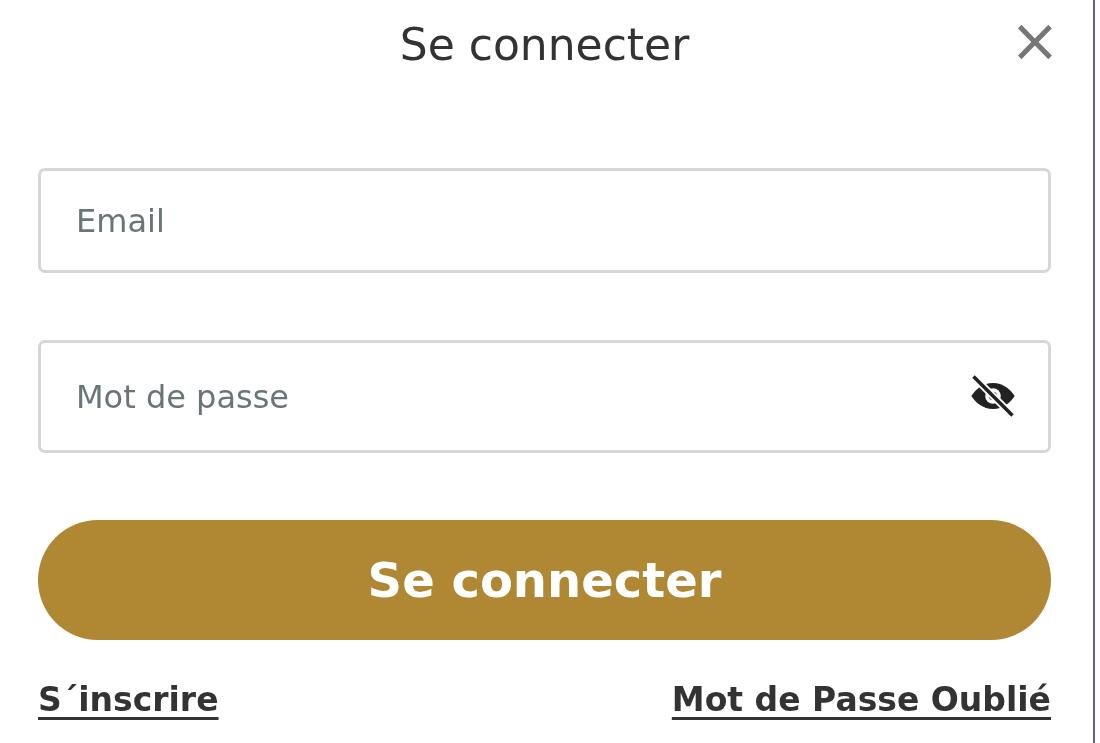 This screenshot has height=743, width=1100. I want to click on email-field: Email, so click(544, 220).